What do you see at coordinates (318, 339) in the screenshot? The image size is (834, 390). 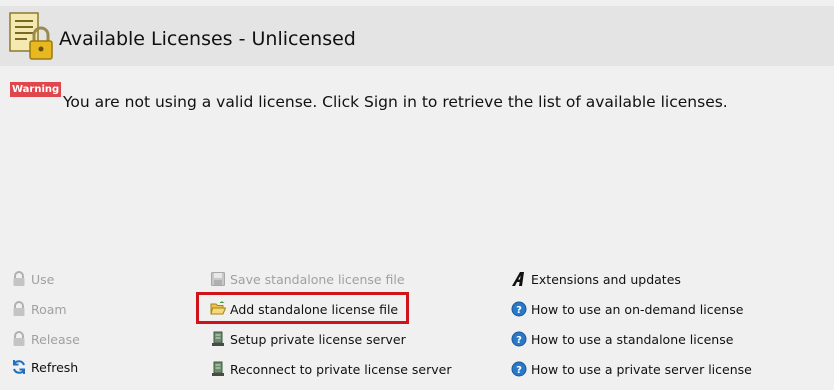 I see `setup-private-license-server-label: Setup private license server` at bounding box center [318, 339].